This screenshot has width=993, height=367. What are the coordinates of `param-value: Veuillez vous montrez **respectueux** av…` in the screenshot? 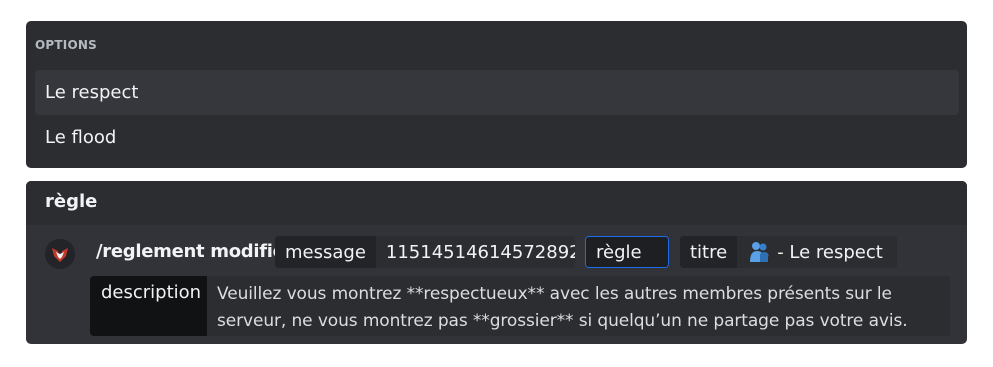 It's located at (578, 306).